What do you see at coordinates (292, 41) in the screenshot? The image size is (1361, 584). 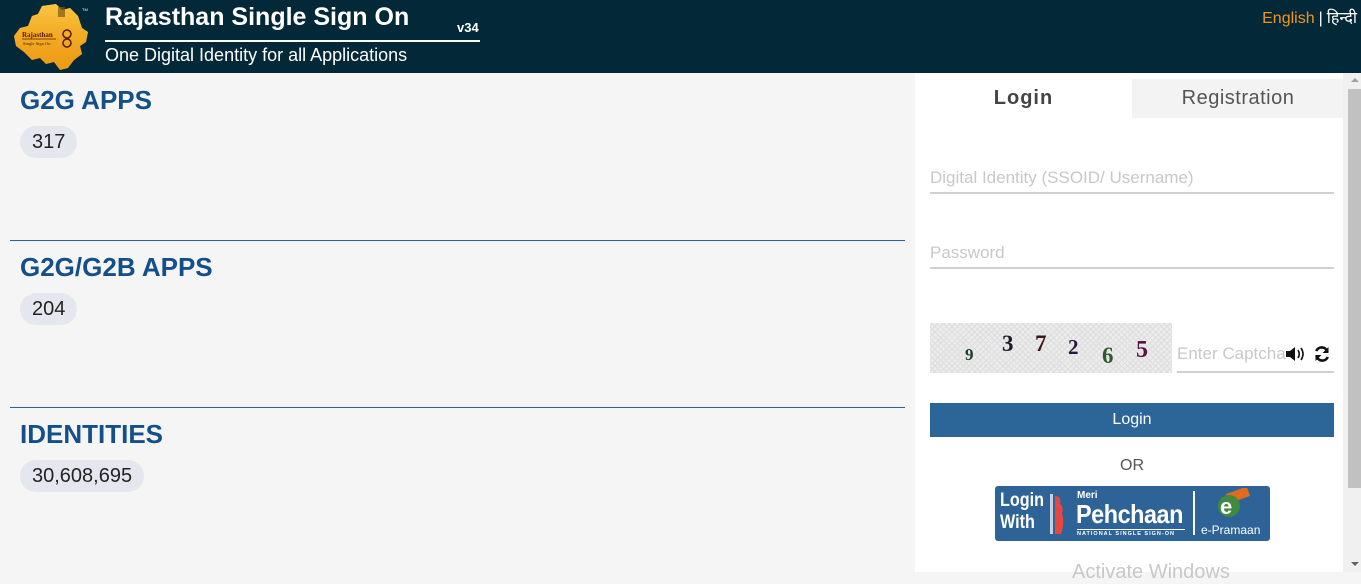 I see `title-underline` at bounding box center [292, 41].